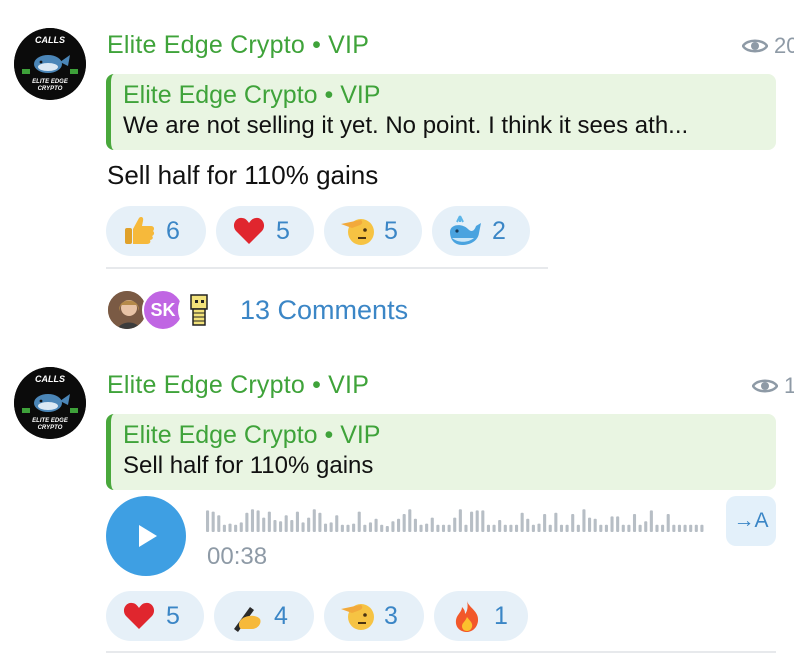  What do you see at coordinates (467, 616) in the screenshot?
I see `fire-icon` at bounding box center [467, 616].